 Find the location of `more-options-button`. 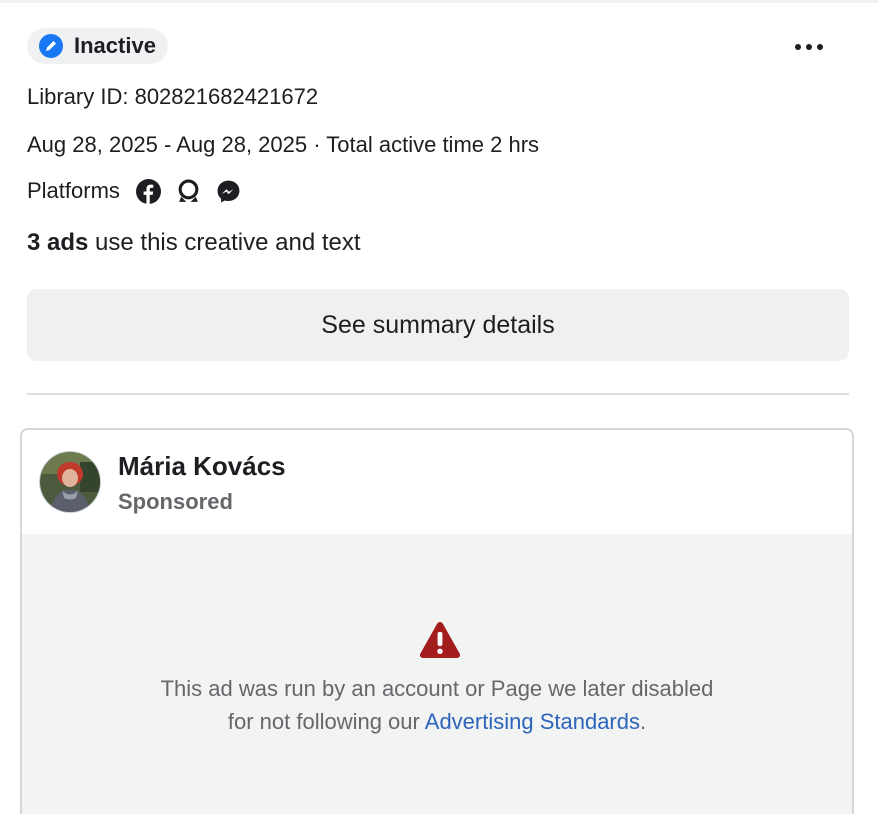

more-options-button is located at coordinates (809, 47).